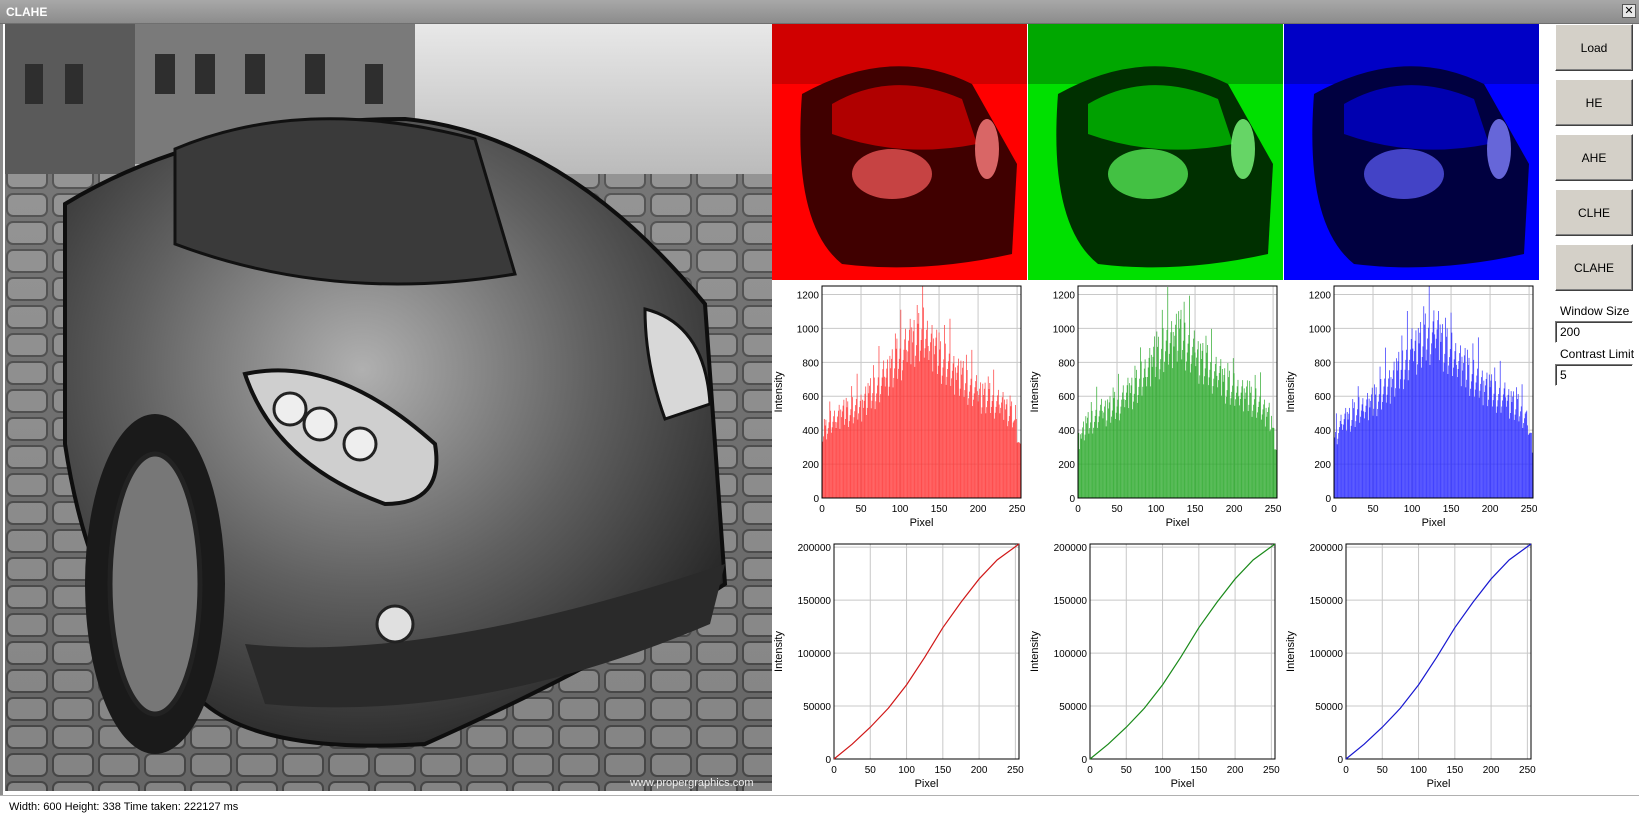 This screenshot has width=1639, height=819. What do you see at coordinates (899, 152) in the screenshot?
I see `red-channel-image` at bounding box center [899, 152].